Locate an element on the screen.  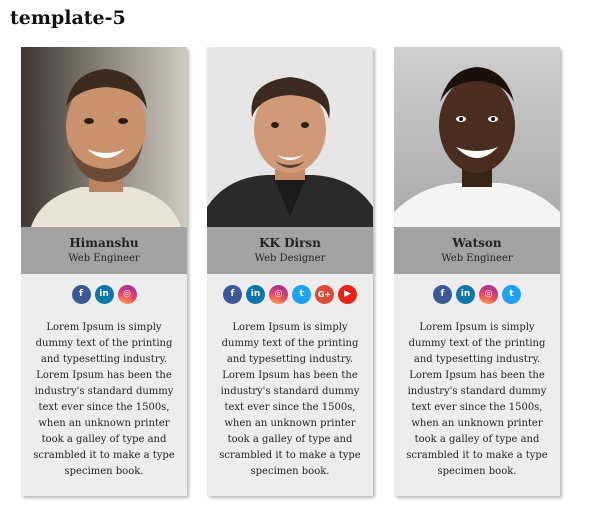
social-links: f in ◎ t is located at coordinates (477, 294).